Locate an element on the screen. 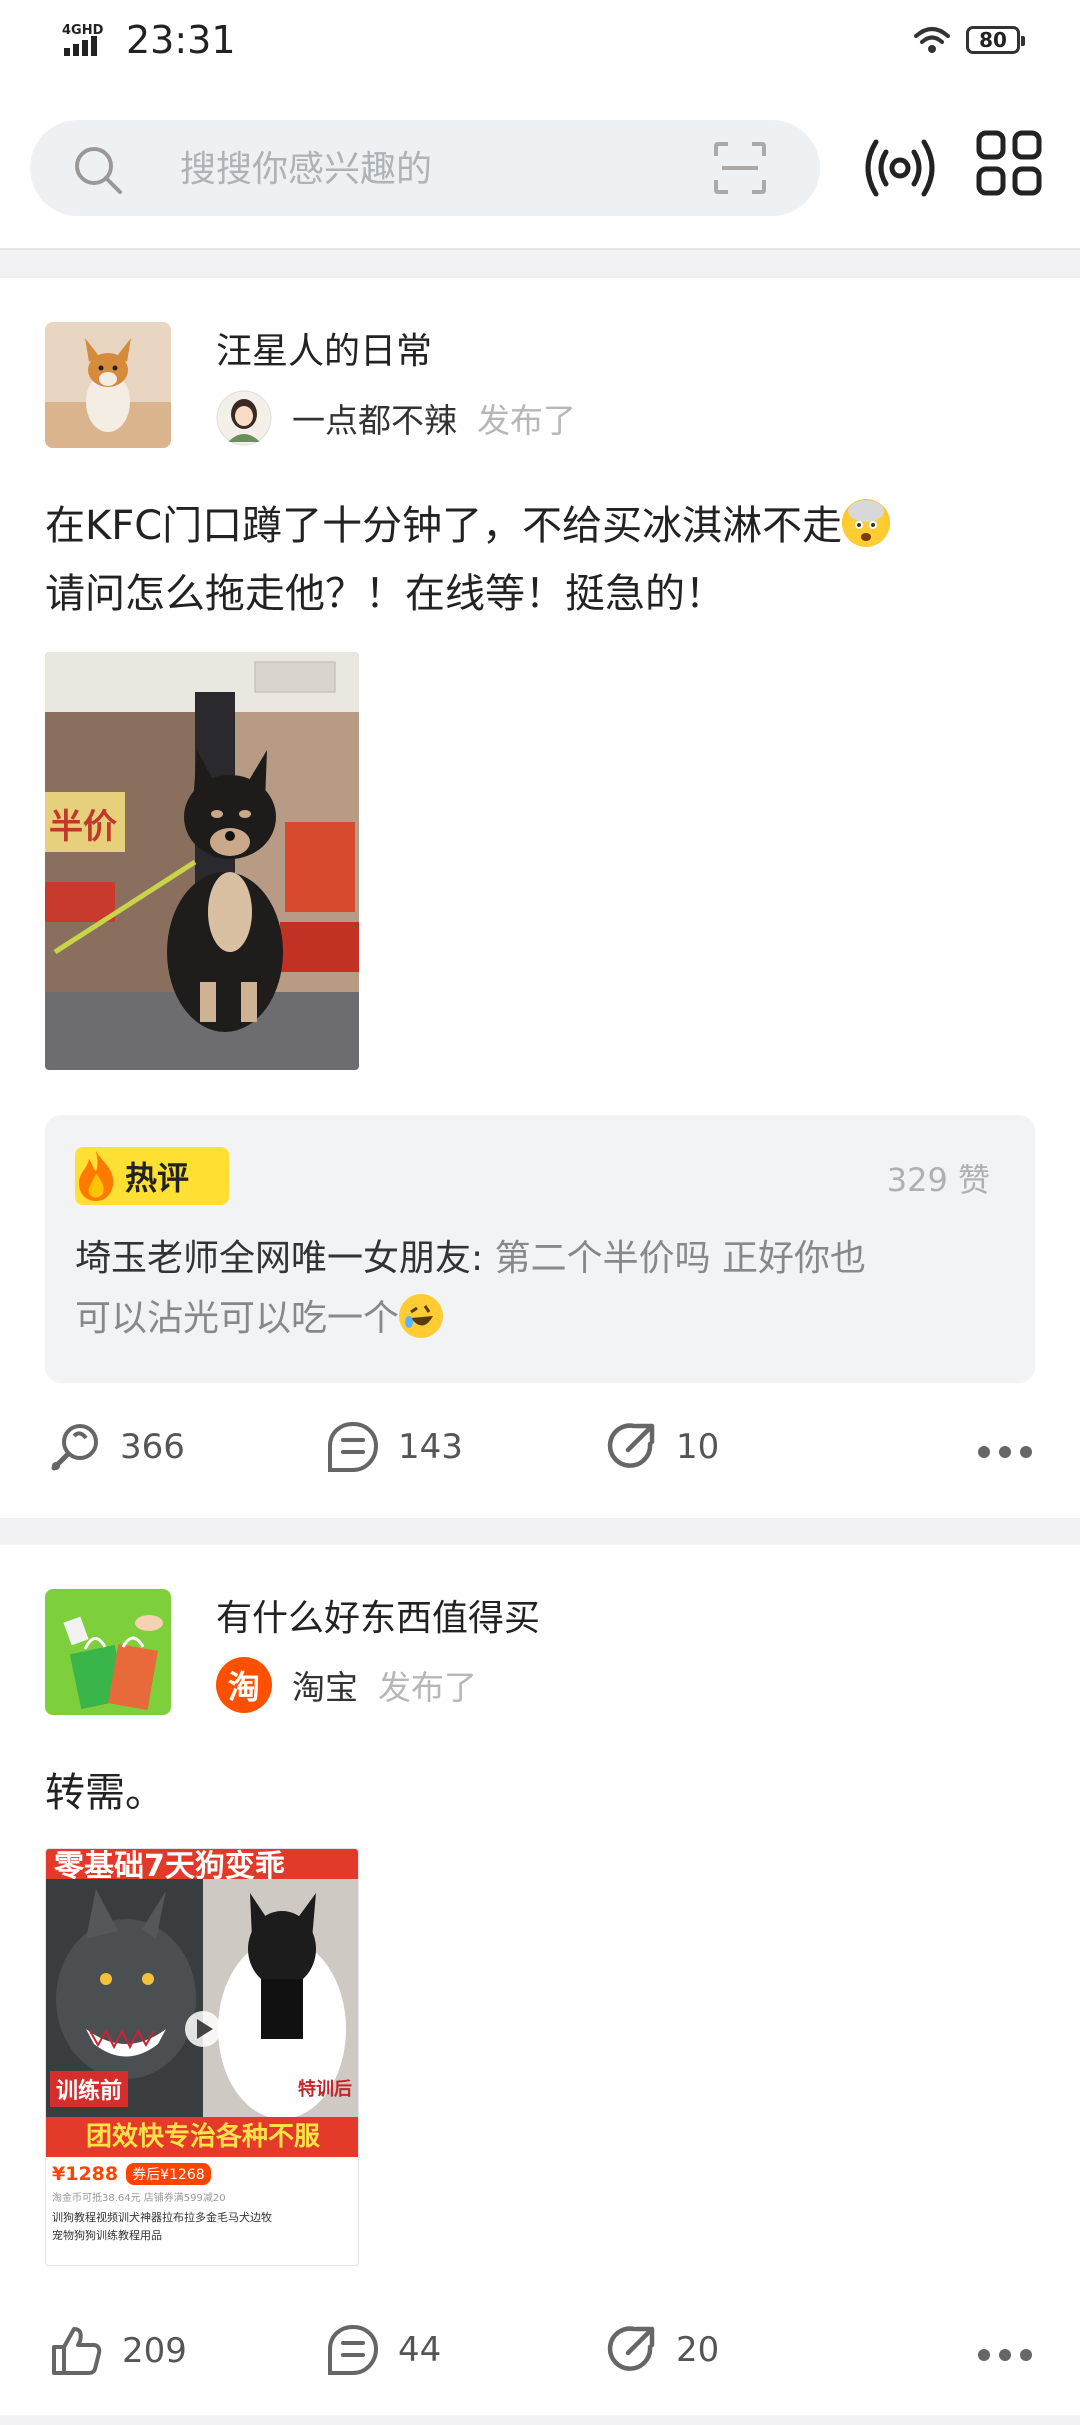 Image resolution: width=1080 pixels, height=2425 pixels. rofl-emoji-icon is located at coordinates (421, 1316).